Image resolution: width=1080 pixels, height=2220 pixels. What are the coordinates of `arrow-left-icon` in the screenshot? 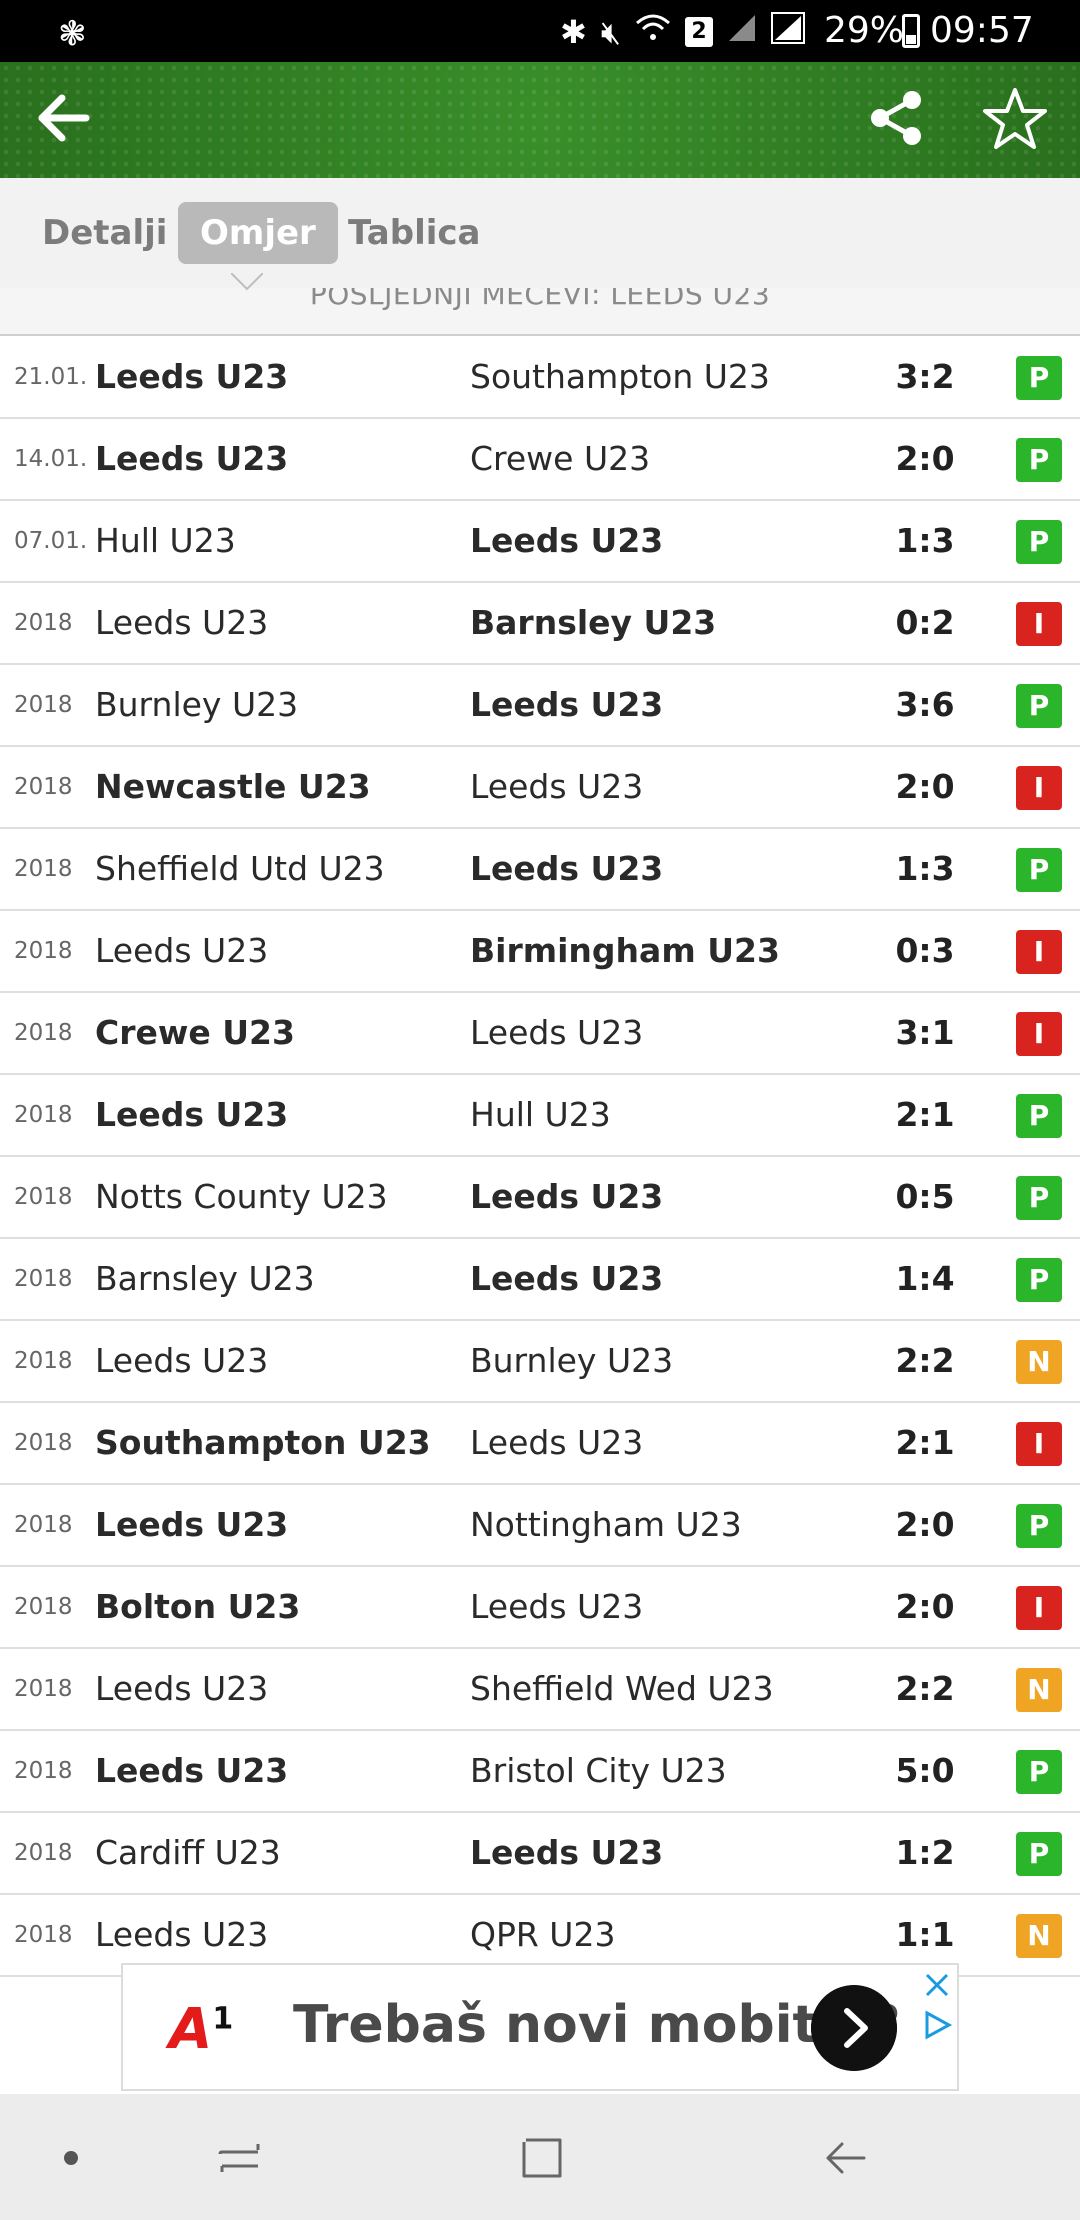 It's located at (64, 118).